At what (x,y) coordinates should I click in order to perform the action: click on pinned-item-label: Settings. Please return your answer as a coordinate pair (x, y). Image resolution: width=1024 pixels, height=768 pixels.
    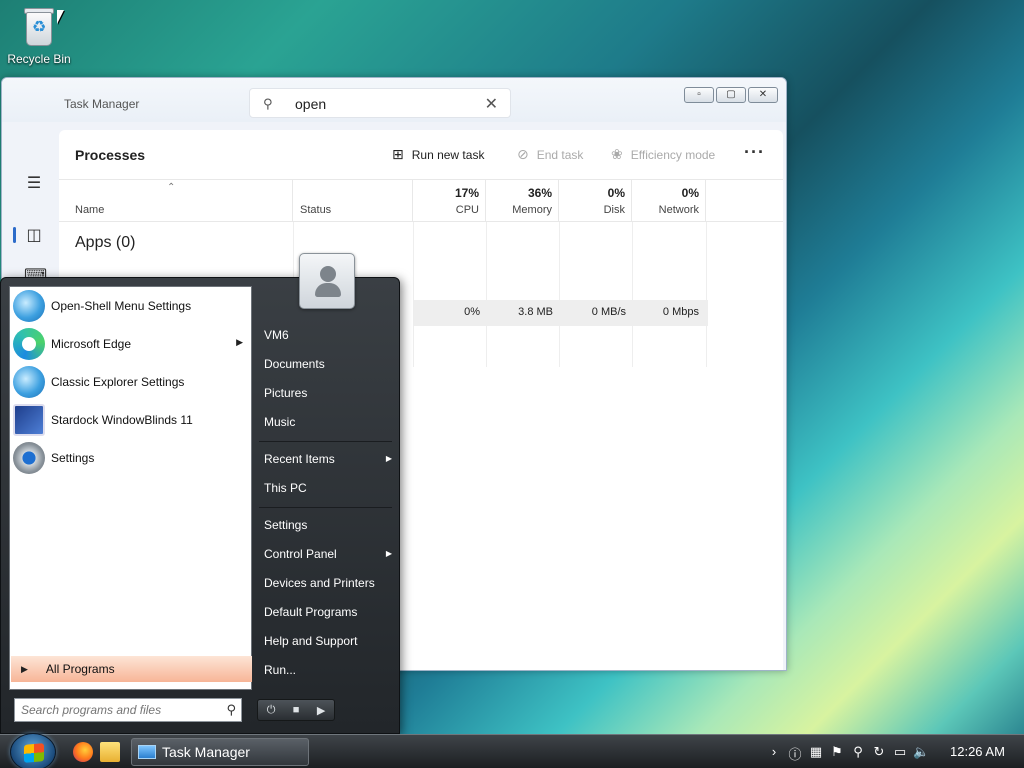
    Looking at the image, I should click on (73, 458).